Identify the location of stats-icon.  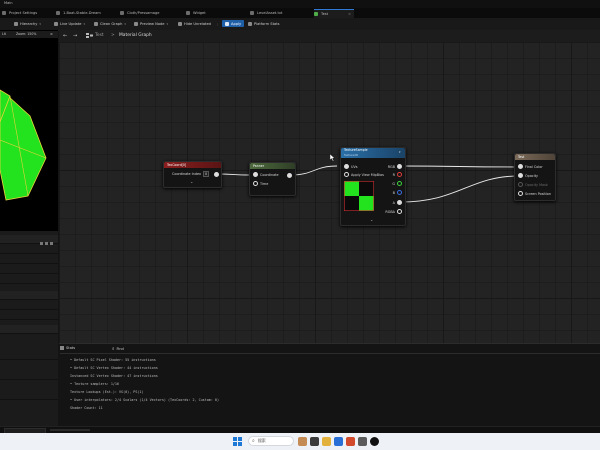
(250, 23).